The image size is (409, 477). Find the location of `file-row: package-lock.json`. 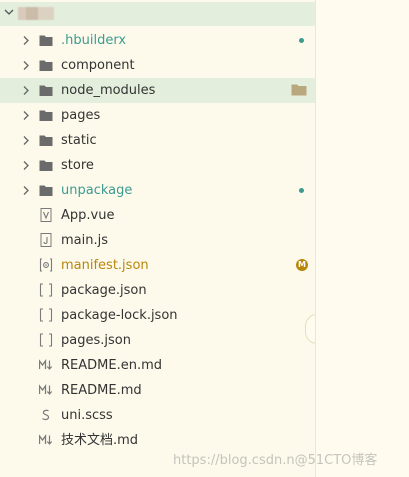

file-row: package-lock.json is located at coordinates (157, 315).